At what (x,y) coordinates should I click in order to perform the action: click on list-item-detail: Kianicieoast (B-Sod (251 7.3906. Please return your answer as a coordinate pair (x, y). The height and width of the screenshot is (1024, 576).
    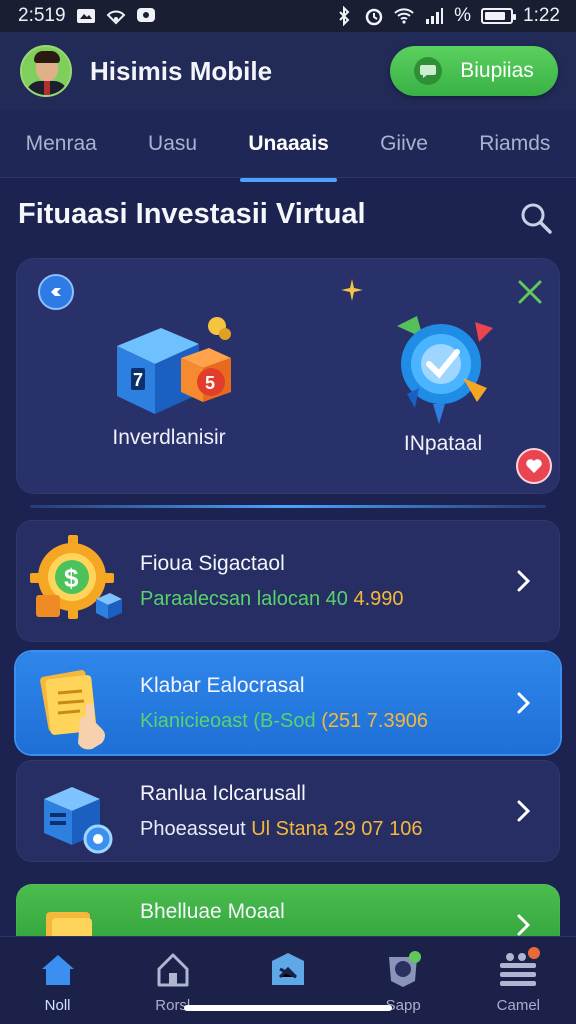
    Looking at the image, I should click on (324, 721).